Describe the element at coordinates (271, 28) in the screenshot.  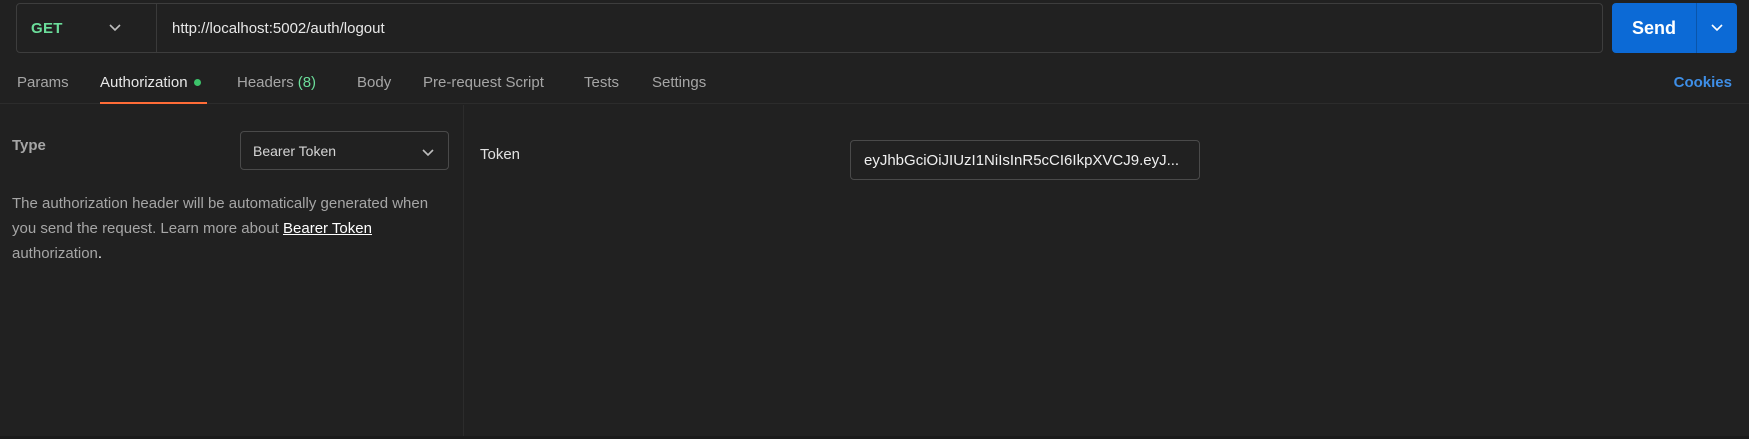
I see `url-input: http://localhost:5002/auth/logout` at that location.